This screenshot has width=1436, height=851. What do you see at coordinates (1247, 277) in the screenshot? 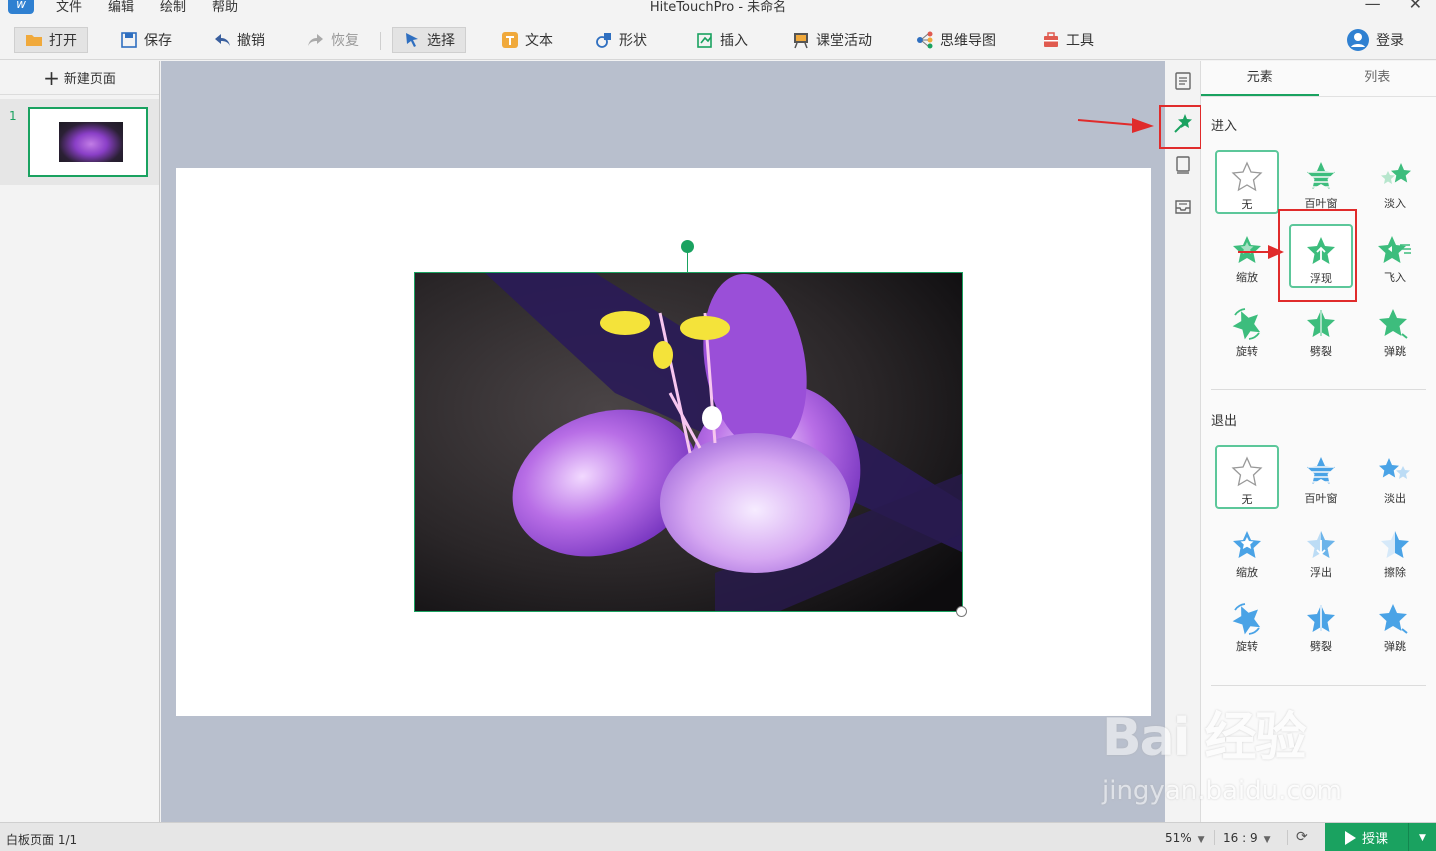
I see `effect-label: 缩放` at bounding box center [1247, 277].